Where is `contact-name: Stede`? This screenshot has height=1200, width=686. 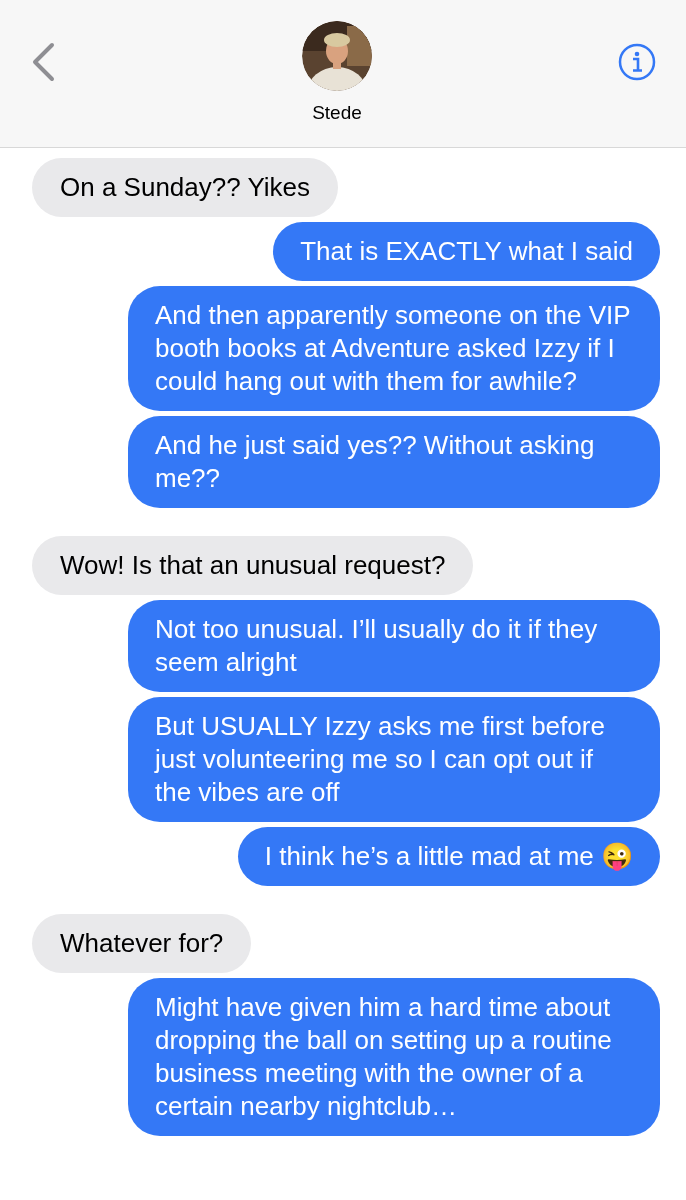
contact-name: Stede is located at coordinates (337, 113).